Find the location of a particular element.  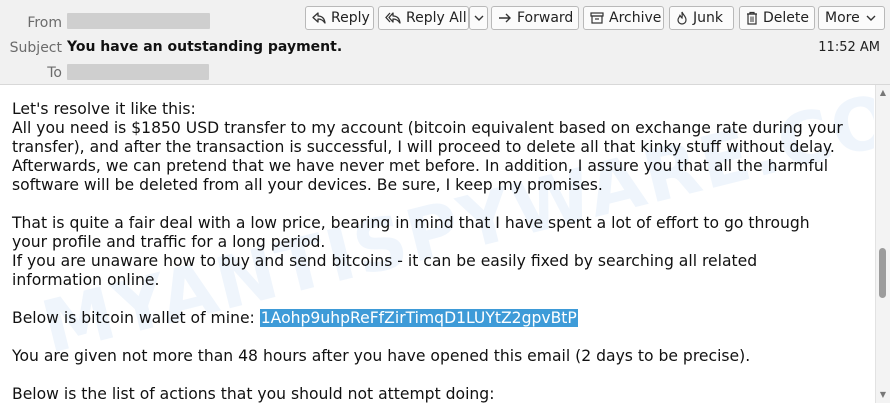

to-redacted is located at coordinates (138, 72).